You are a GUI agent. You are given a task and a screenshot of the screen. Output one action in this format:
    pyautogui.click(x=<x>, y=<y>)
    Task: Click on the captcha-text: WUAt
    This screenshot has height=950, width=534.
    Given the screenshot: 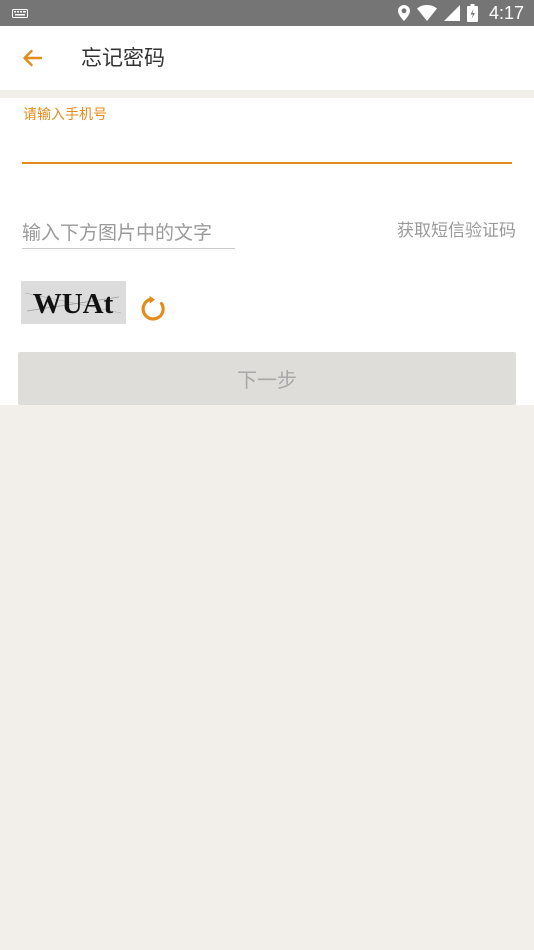 What is the action you would take?
    pyautogui.click(x=73, y=304)
    